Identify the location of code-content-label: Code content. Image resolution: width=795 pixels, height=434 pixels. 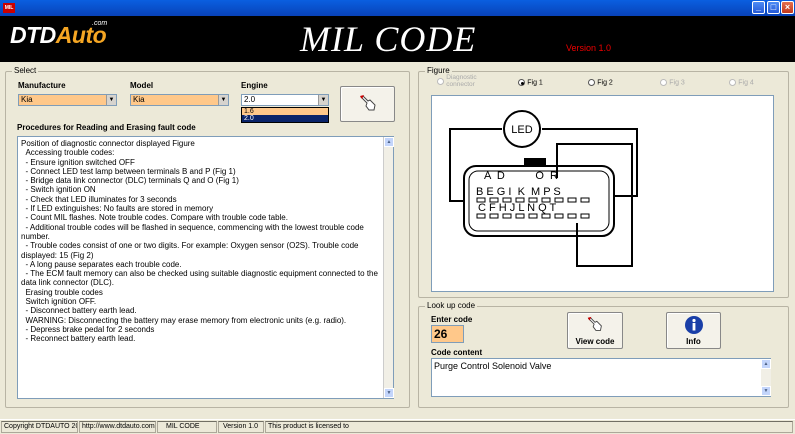
(457, 352).